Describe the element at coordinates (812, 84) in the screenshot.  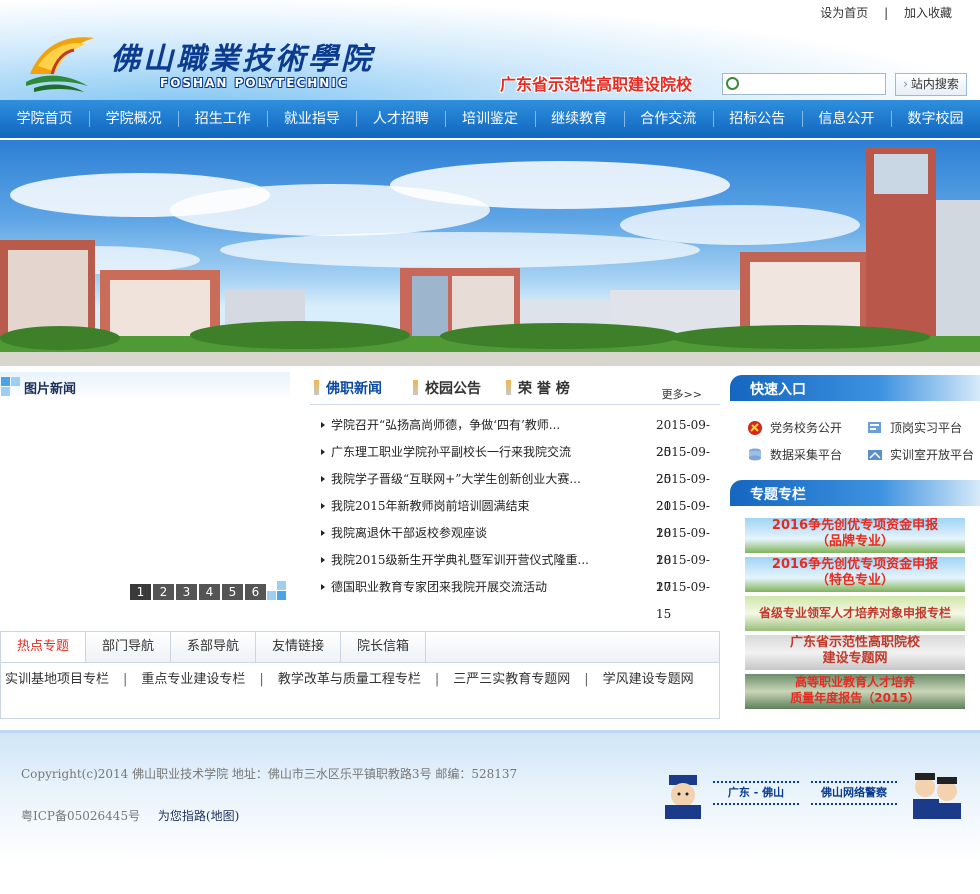
I see `search-input` at that location.